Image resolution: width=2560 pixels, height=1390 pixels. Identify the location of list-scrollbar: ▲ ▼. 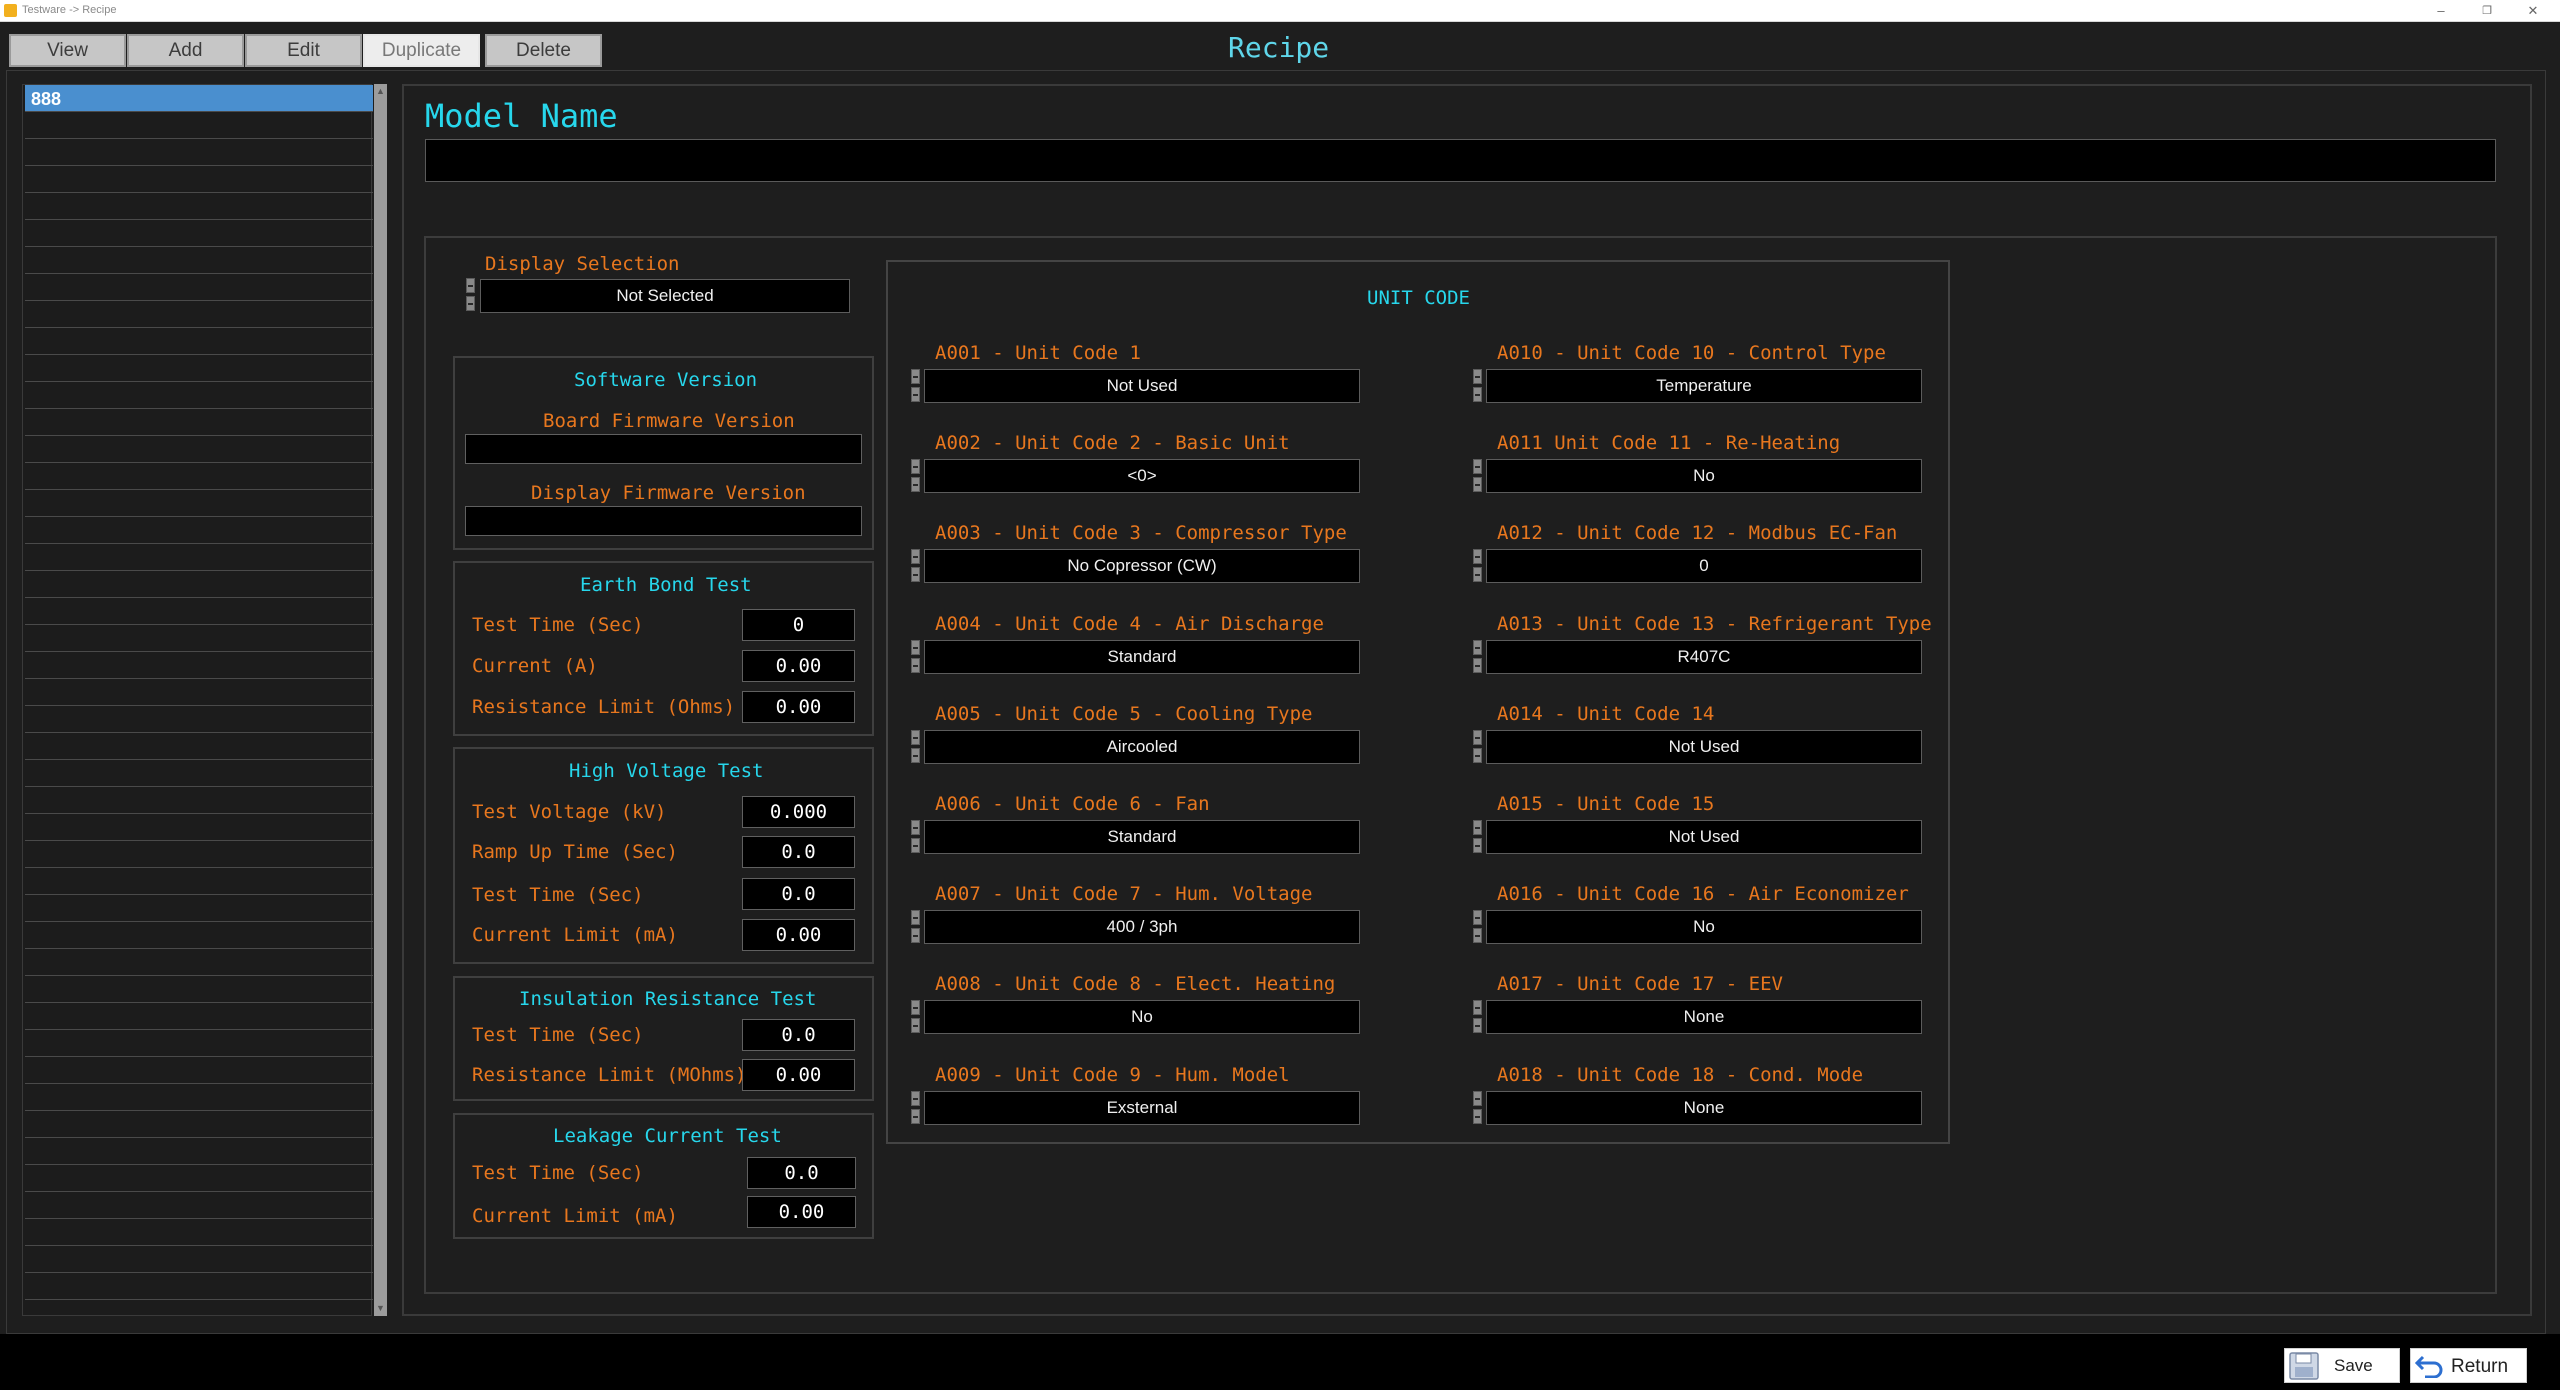
(380, 700).